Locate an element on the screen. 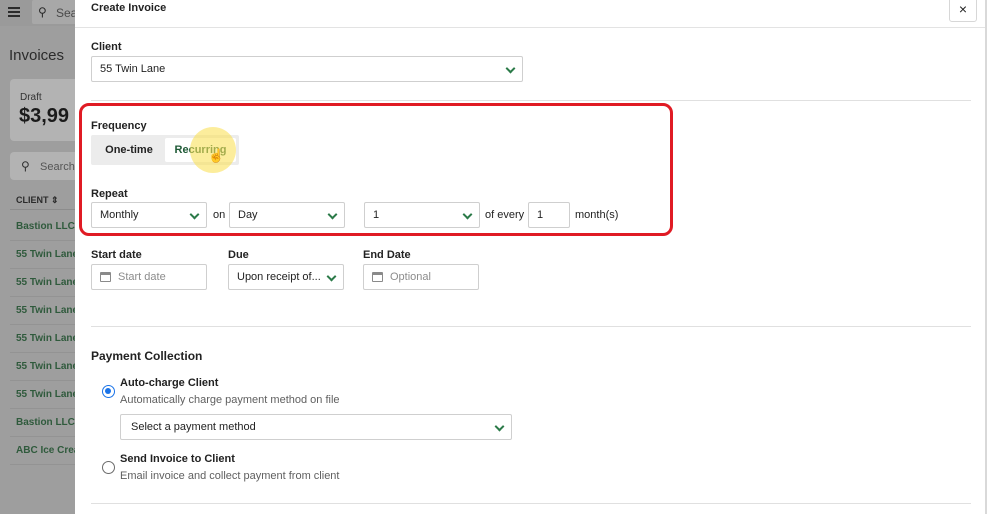 This screenshot has height=514, width=987. start-date-label: Start date is located at coordinates (116, 255).